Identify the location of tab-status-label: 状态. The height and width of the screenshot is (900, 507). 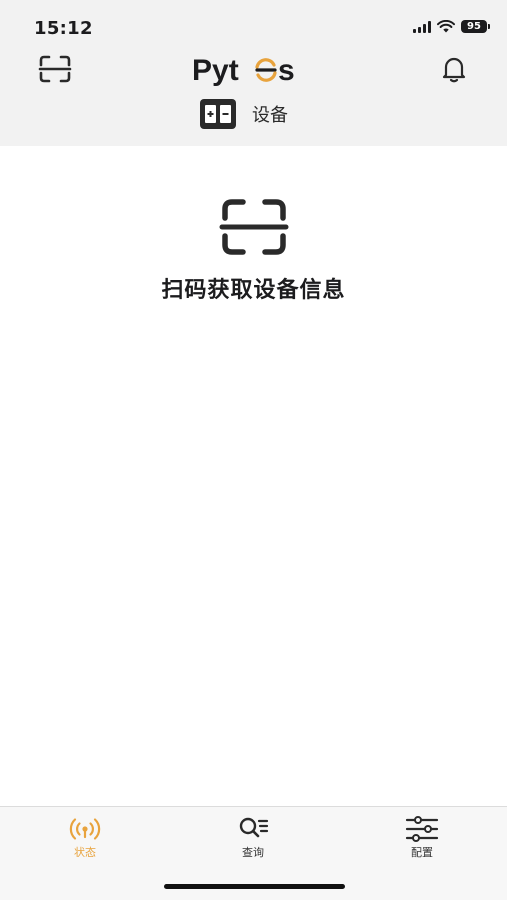
(85, 852).